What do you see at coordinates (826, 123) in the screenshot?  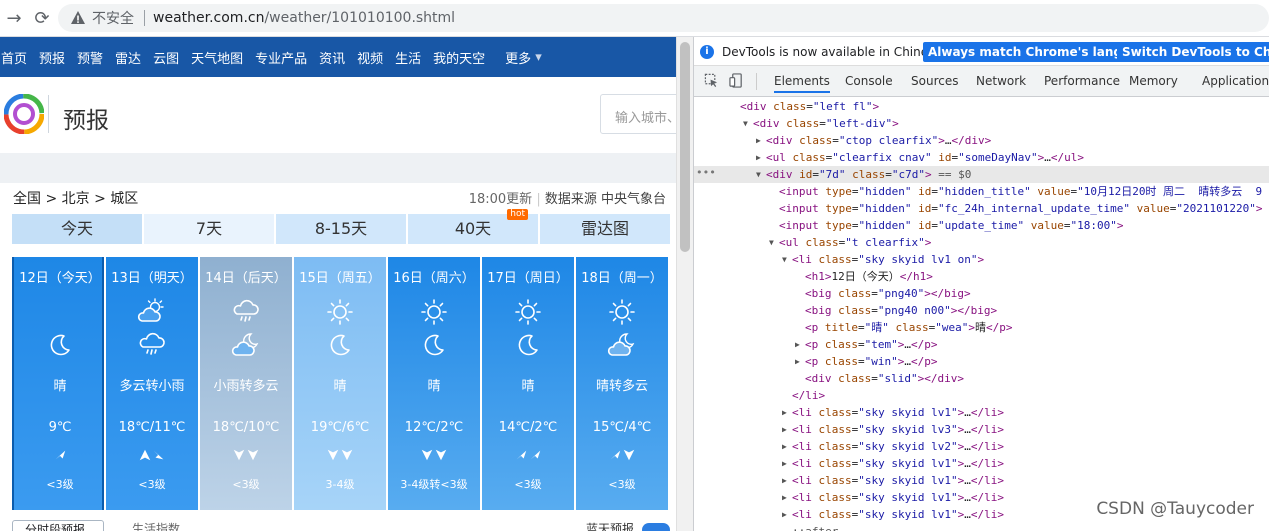 I see `dom-node-text: <div class="left-div">` at bounding box center [826, 123].